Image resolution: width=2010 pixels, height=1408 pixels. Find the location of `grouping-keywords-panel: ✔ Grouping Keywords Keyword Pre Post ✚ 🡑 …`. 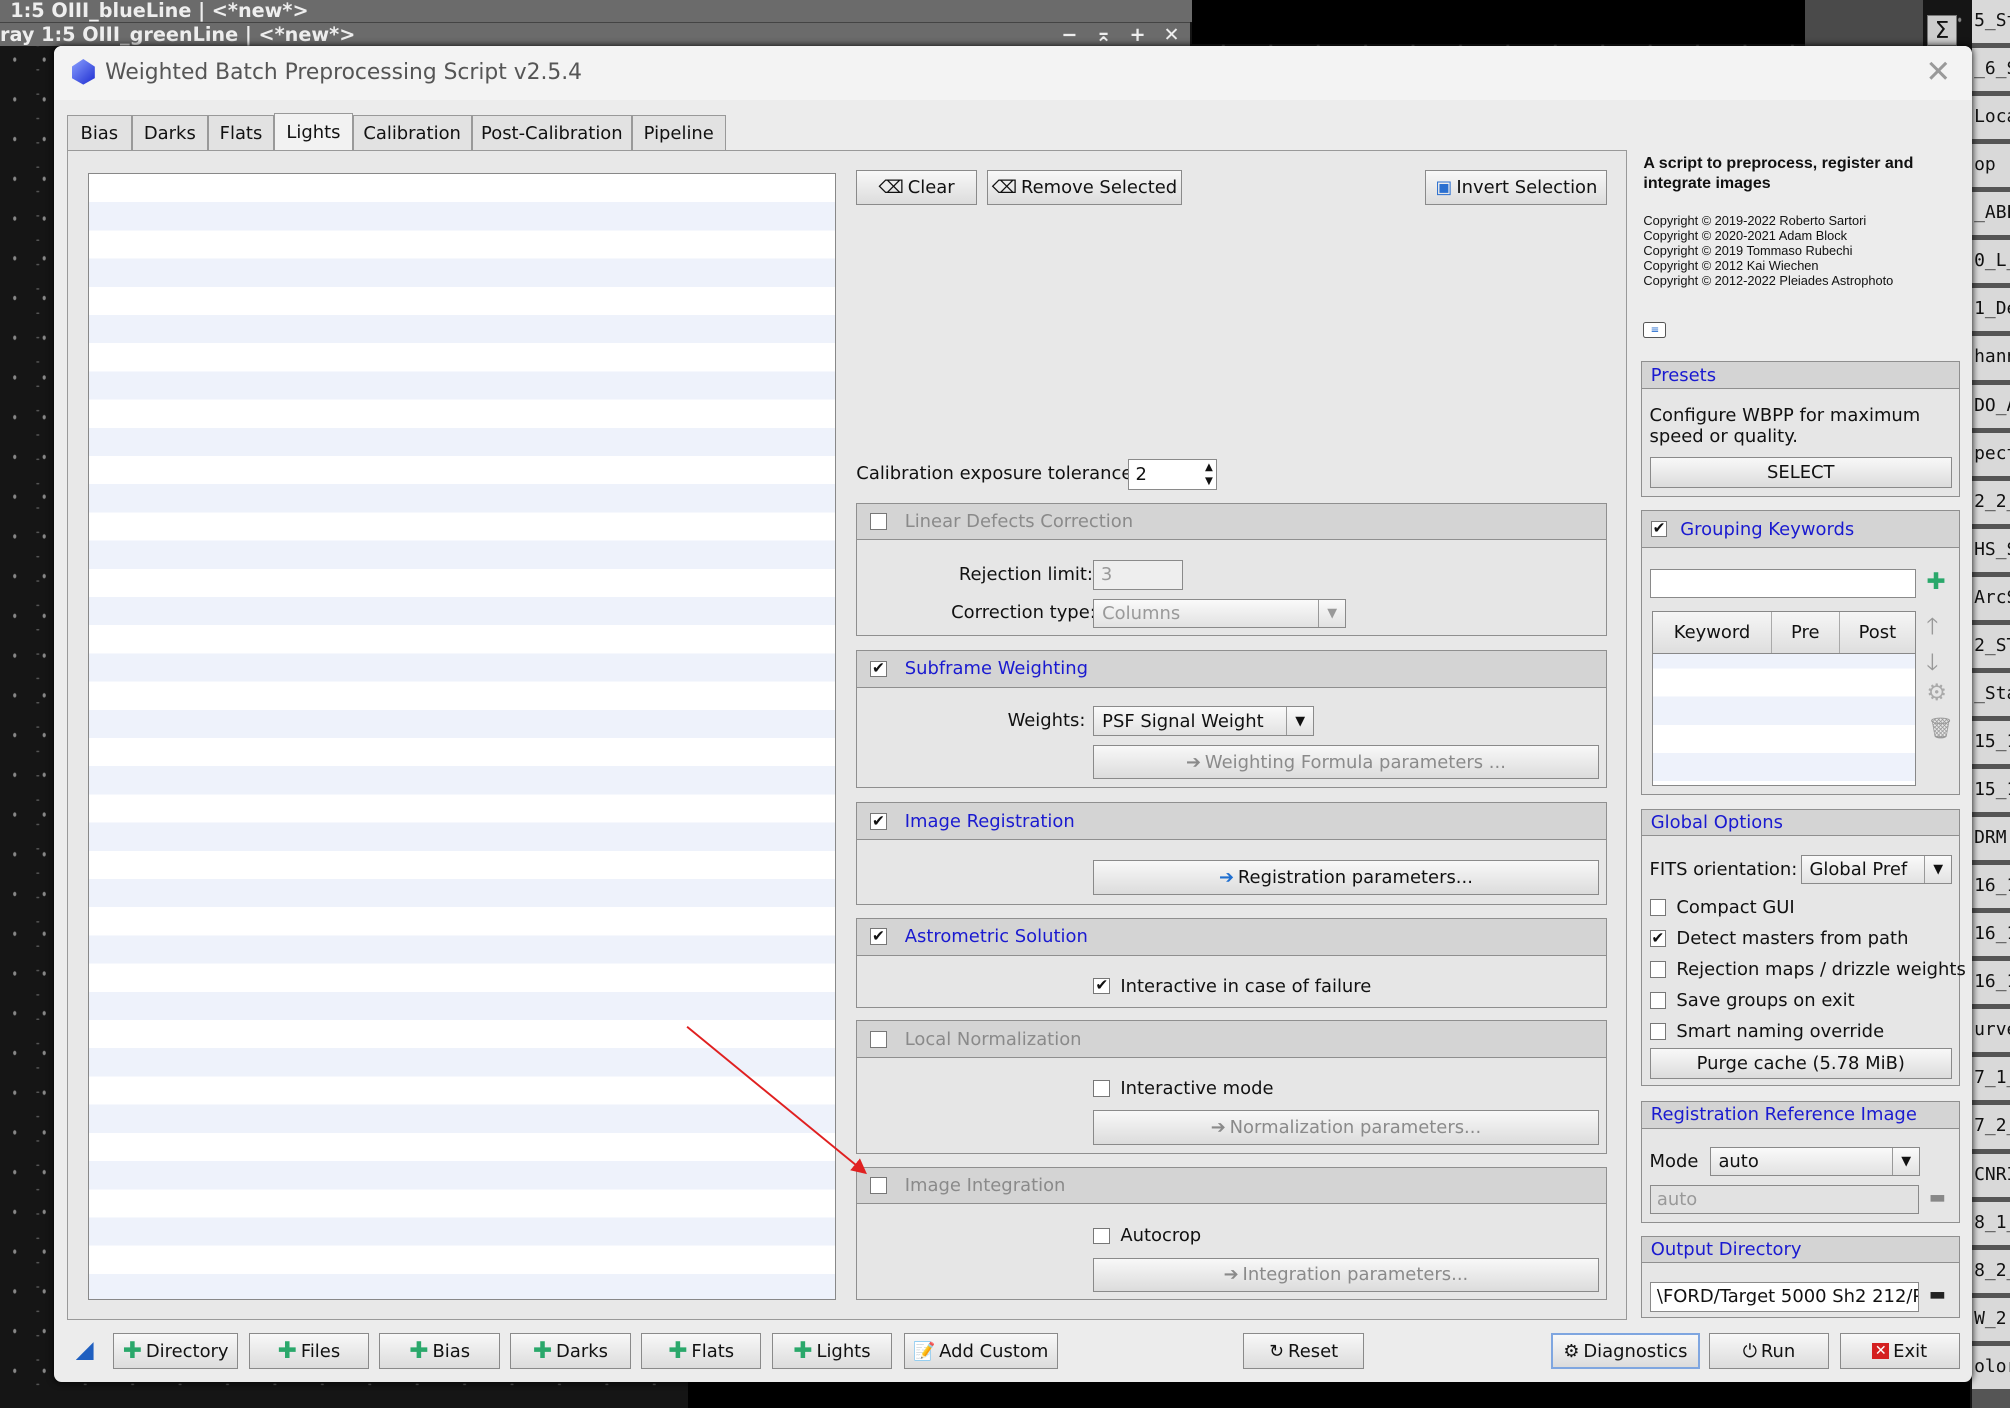

grouping-keywords-panel: ✔ Grouping Keywords Keyword Pre Post ✚ 🡑 … is located at coordinates (1800, 652).